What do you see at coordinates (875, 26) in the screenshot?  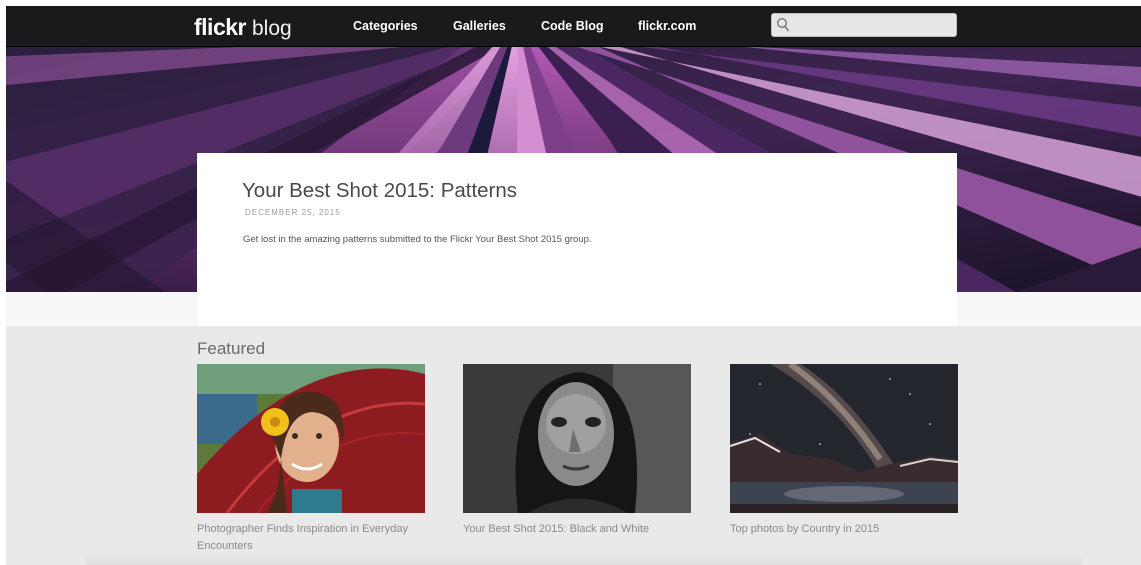 I see `search-input` at bounding box center [875, 26].